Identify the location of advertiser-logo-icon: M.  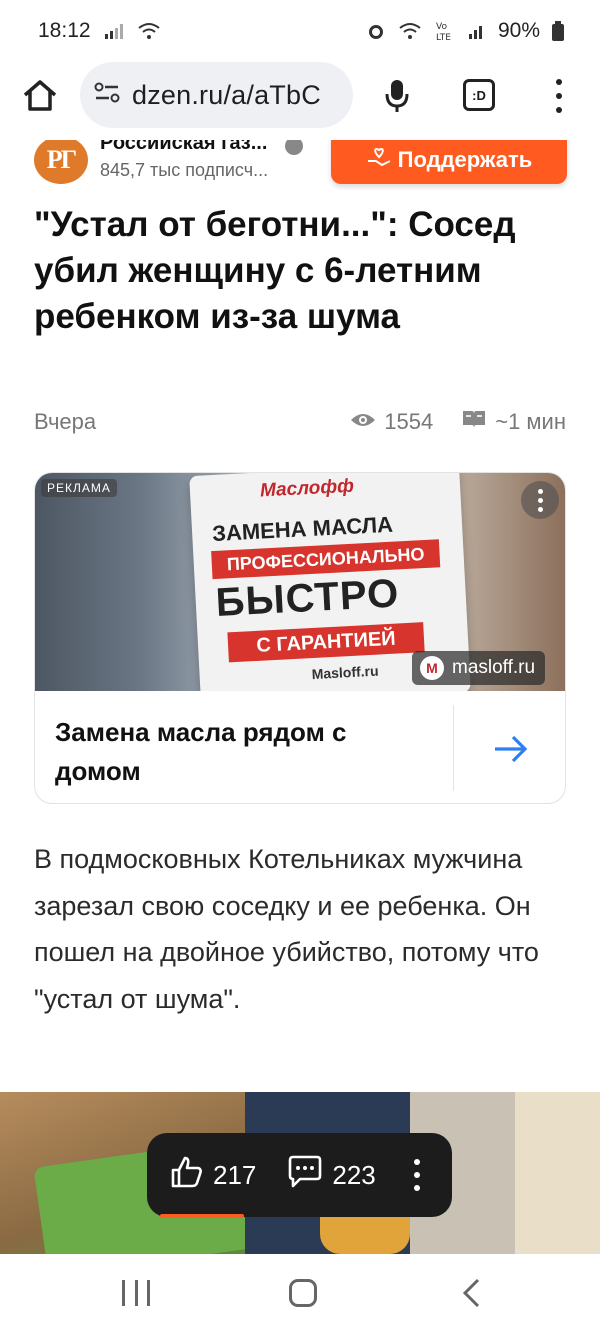
(432, 668).